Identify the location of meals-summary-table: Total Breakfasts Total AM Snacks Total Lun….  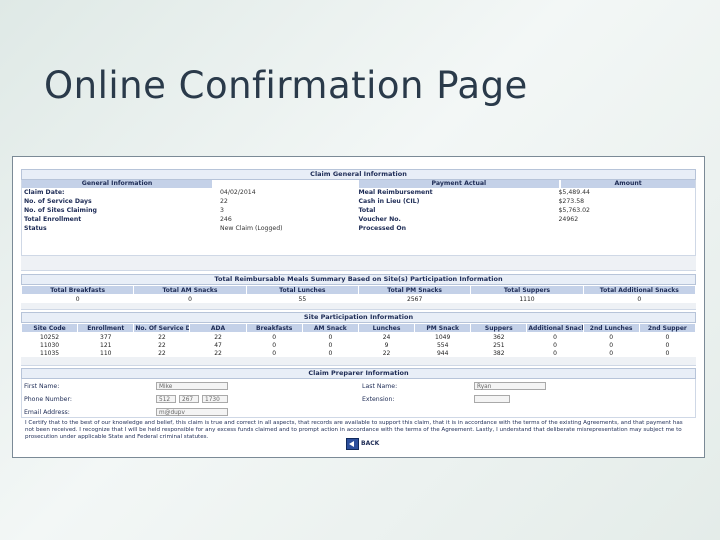
(358, 294).